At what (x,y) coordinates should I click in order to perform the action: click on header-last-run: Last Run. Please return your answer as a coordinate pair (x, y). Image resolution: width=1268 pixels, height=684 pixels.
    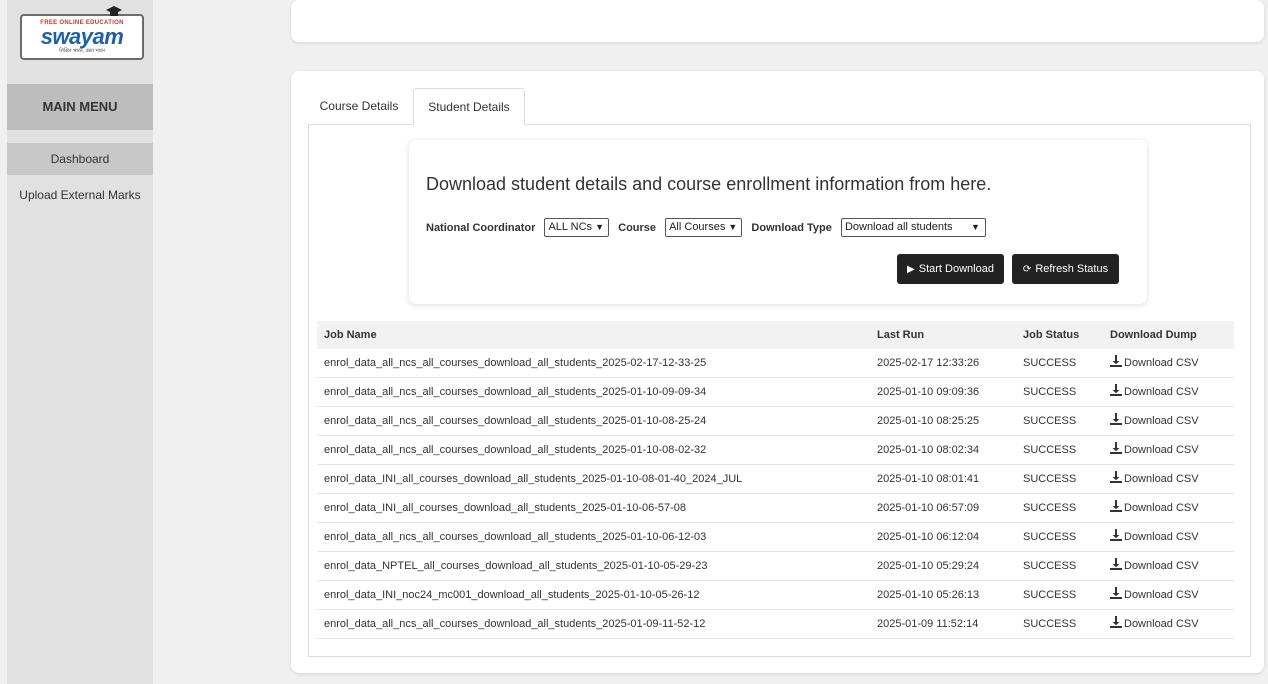
    Looking at the image, I should click on (901, 335).